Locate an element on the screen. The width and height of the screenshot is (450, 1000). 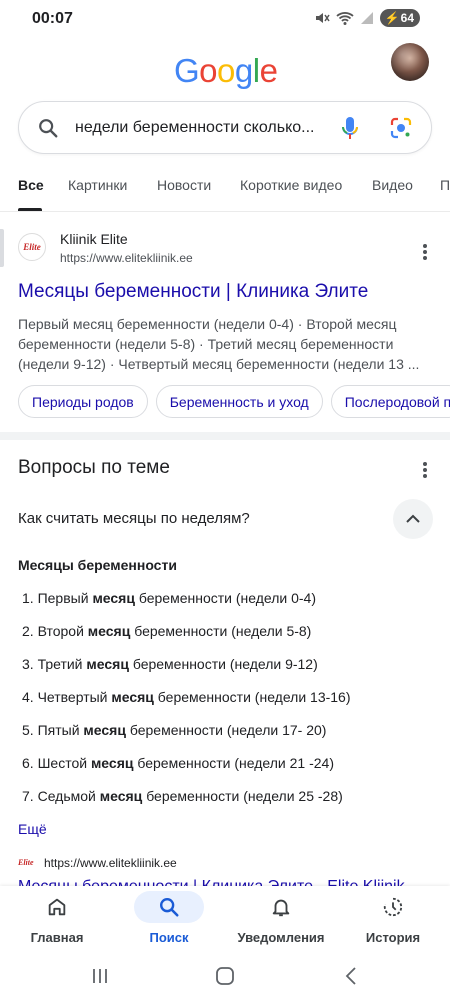
source-url: https://www.elitekliinik.ee is located at coordinates (110, 863).